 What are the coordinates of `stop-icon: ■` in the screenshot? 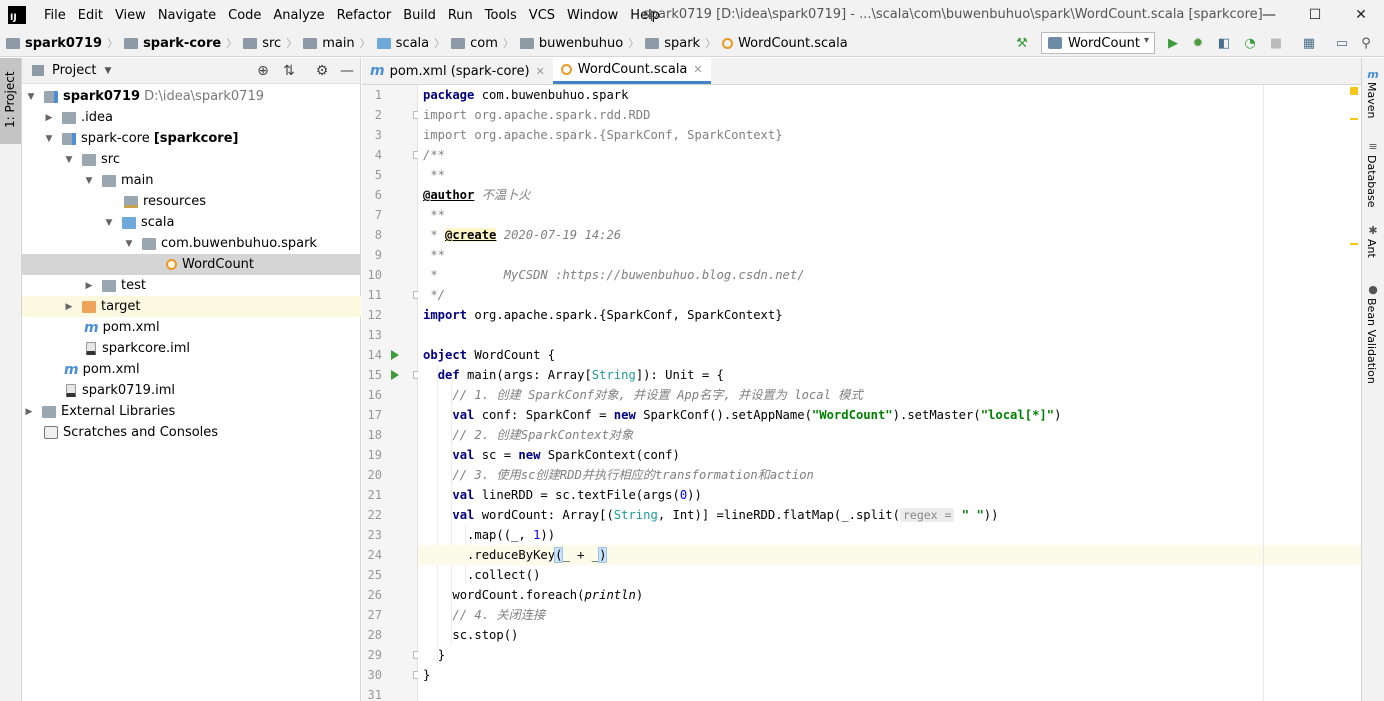 It's located at (1276, 43).